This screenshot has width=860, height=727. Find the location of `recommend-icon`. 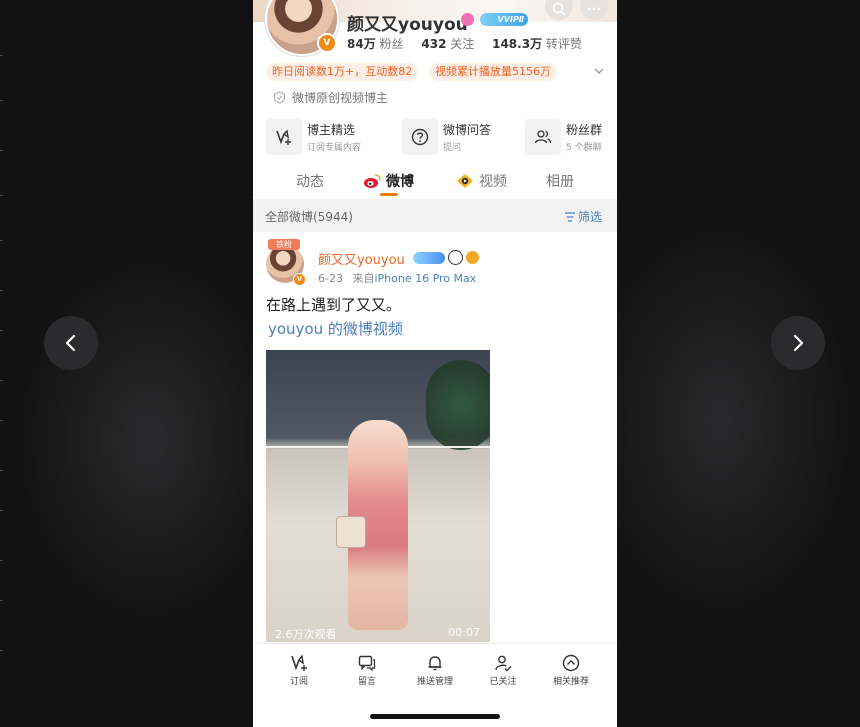

recommend-icon is located at coordinates (571, 663).